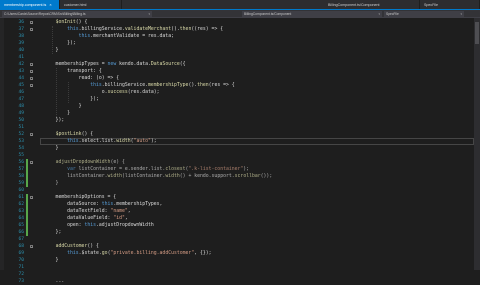  Describe the element at coordinates (477, 33) in the screenshot. I see `scrollbar-thumb` at that location.